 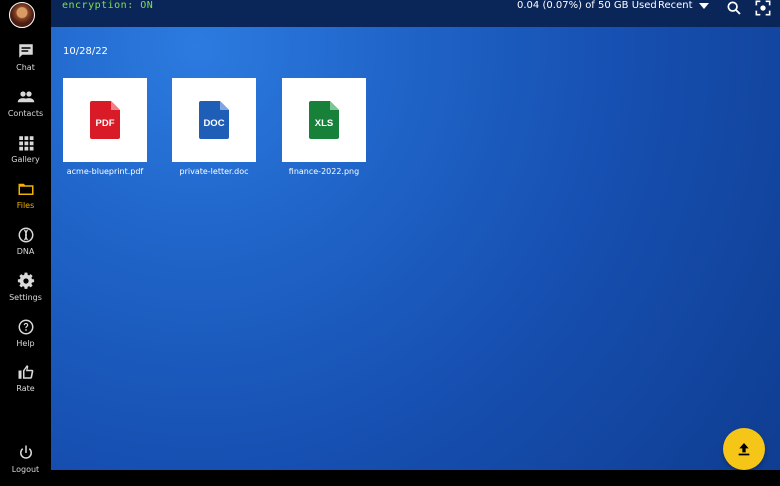 What do you see at coordinates (675, 5) in the screenshot?
I see `sort-dropdown: Recent` at bounding box center [675, 5].